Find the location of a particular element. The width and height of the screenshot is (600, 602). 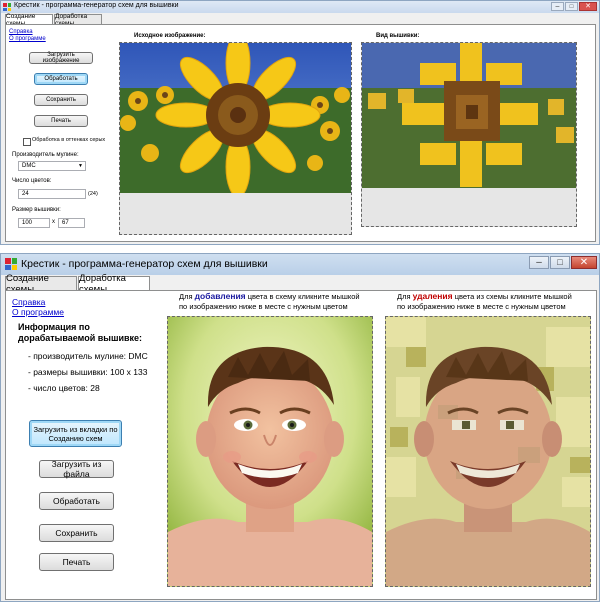

info-colors: - число цветов: 28 is located at coordinates (64, 388).